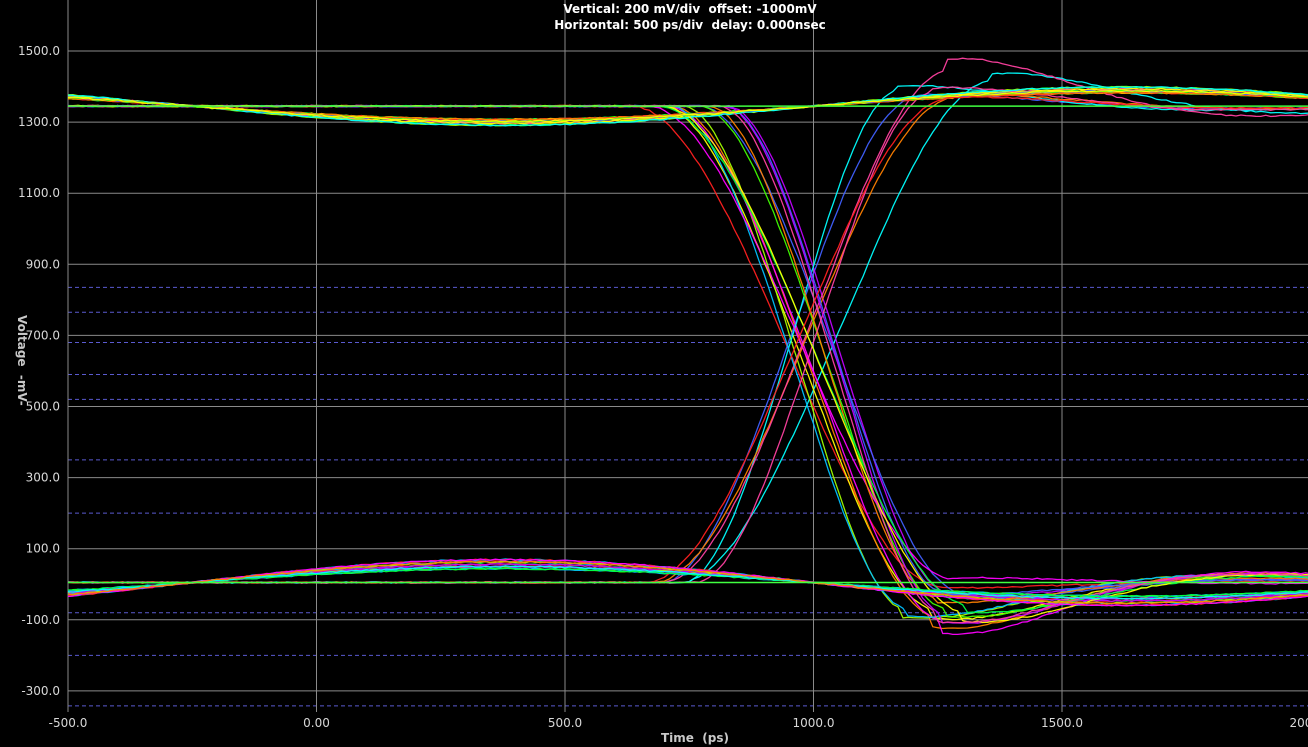  Describe the element at coordinates (40, 620) in the screenshot. I see `y-tick-label: -100.0` at that location.